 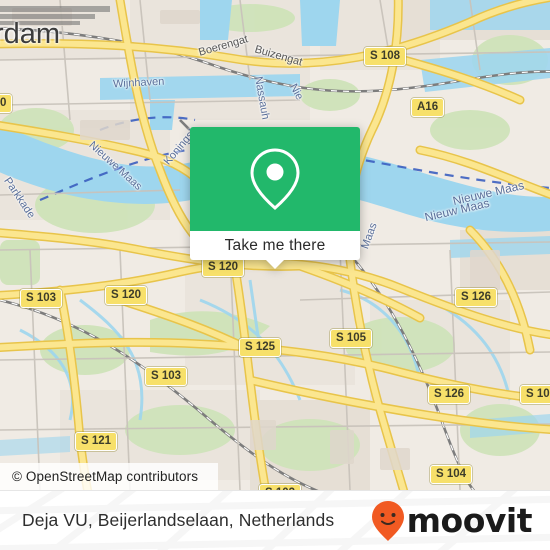 I want to click on take-me-there-button: Take me there, so click(x=275, y=250).